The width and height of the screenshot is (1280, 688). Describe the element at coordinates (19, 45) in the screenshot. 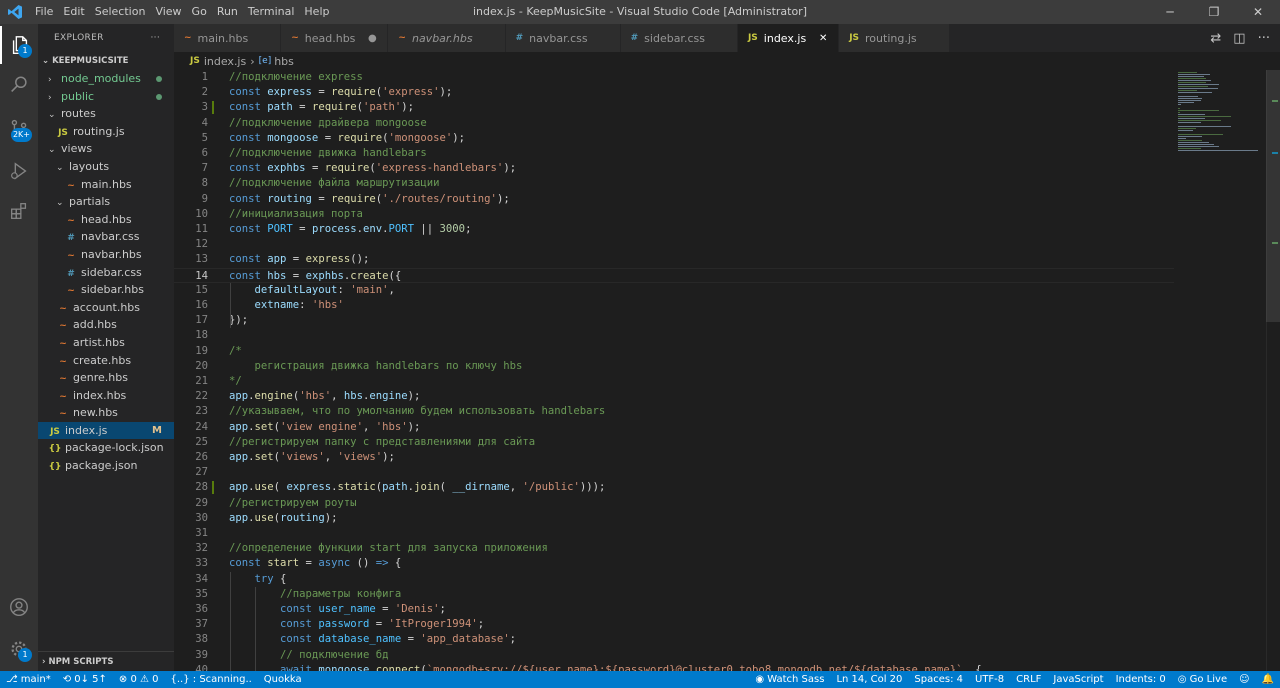

I see `explorer-activity-button: 1` at that location.